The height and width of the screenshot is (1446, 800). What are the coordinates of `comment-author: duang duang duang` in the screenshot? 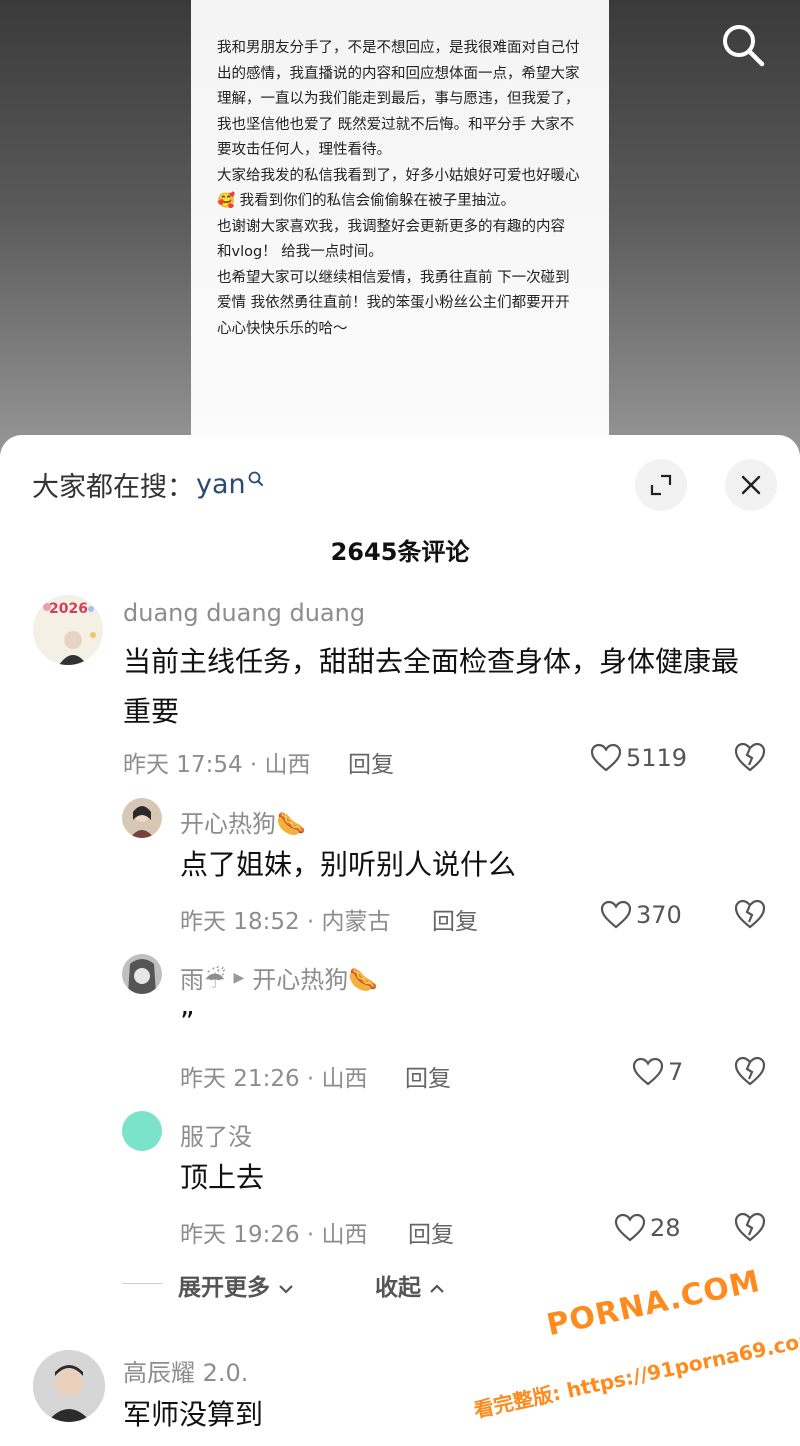 It's located at (244, 613).